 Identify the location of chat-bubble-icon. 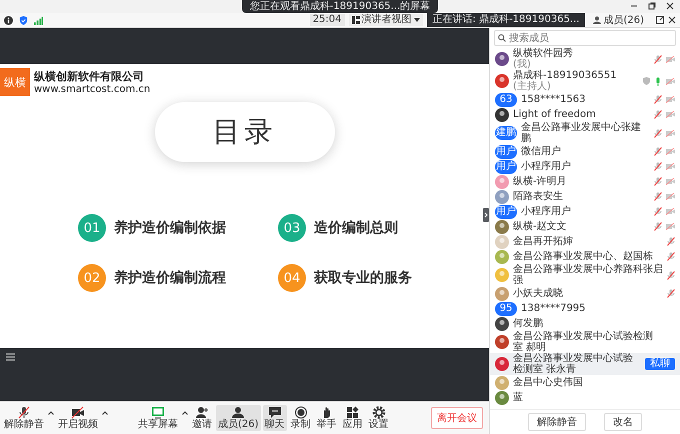
(275, 412).